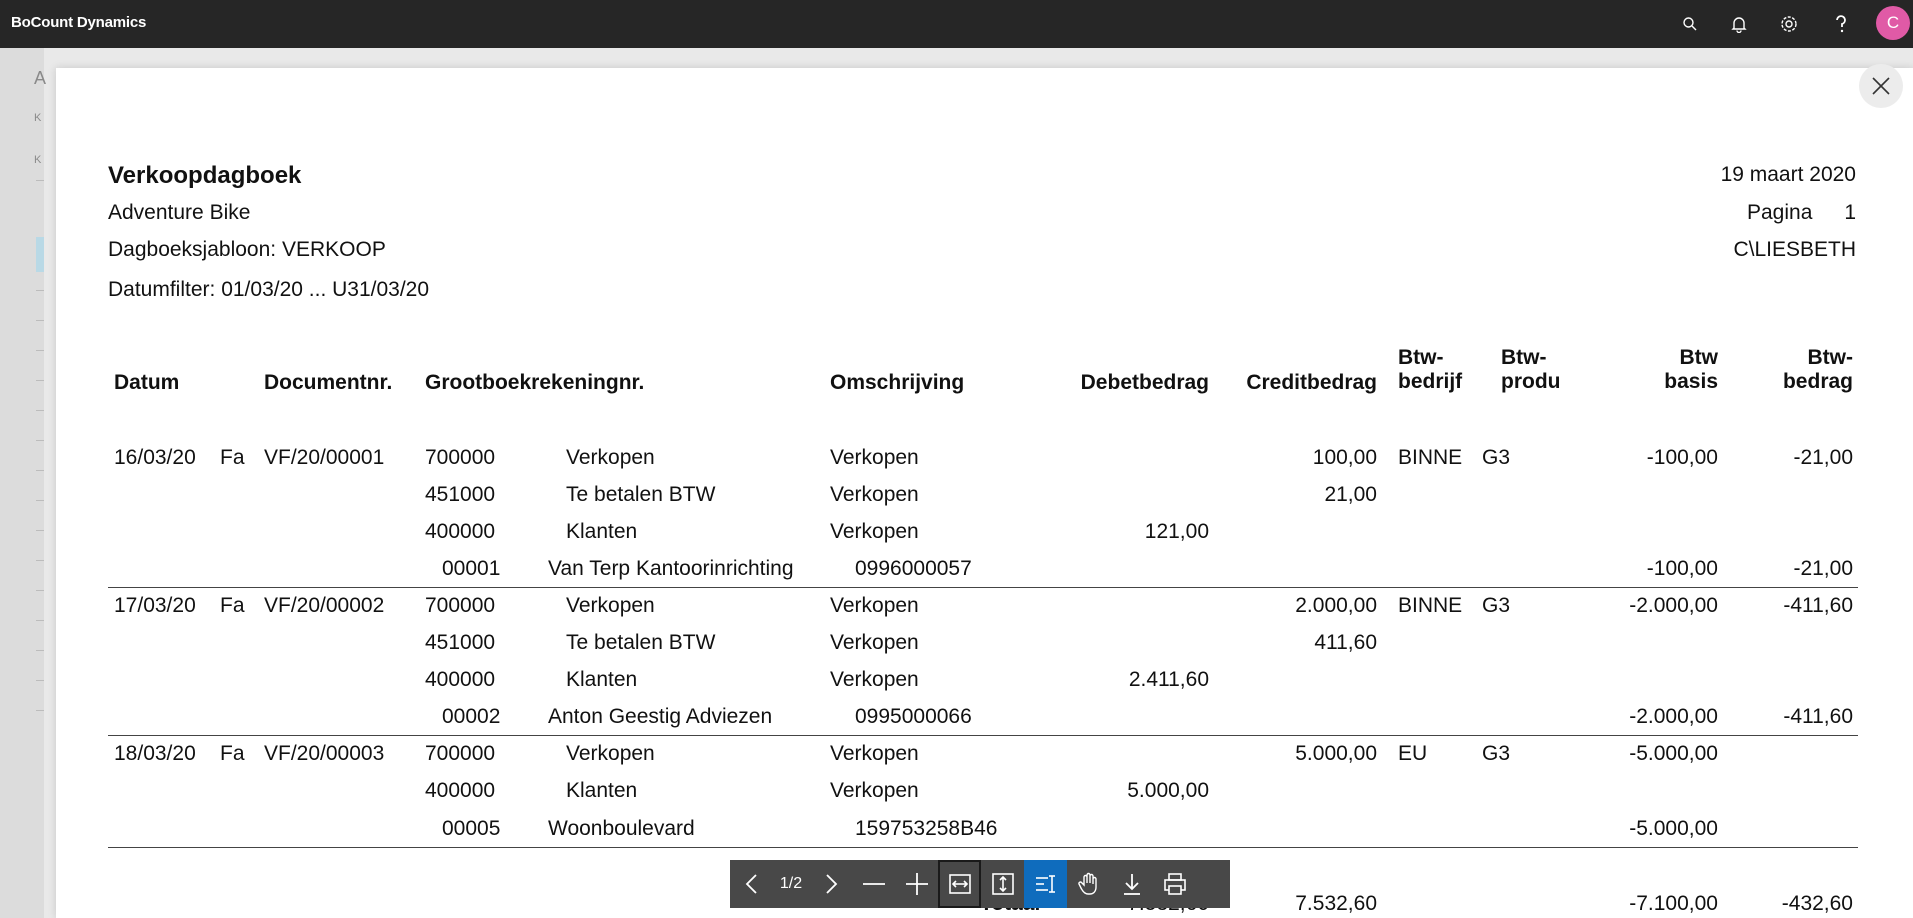 Image resolution: width=1913 pixels, height=918 pixels. Describe the element at coordinates (460, 790) in the screenshot. I see `line-account: 400000` at that location.